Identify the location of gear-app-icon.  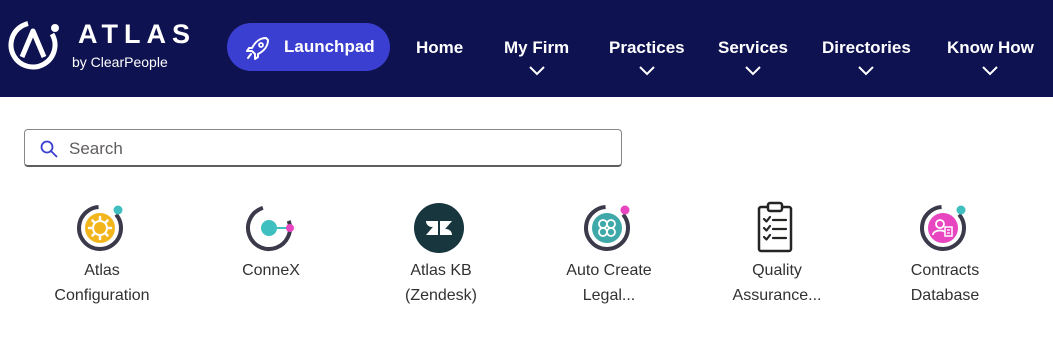
(102, 228).